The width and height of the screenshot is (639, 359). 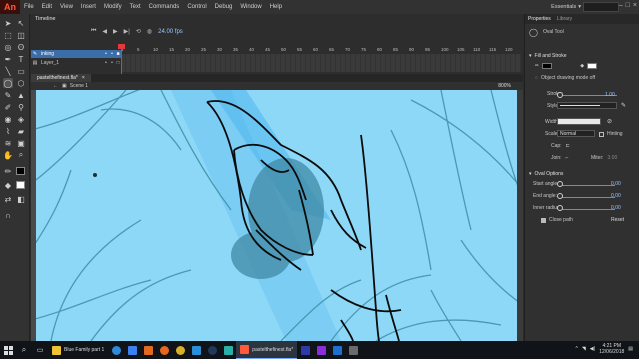 What do you see at coordinates (88, 7) in the screenshot?
I see `menu-insert: Insert` at bounding box center [88, 7].